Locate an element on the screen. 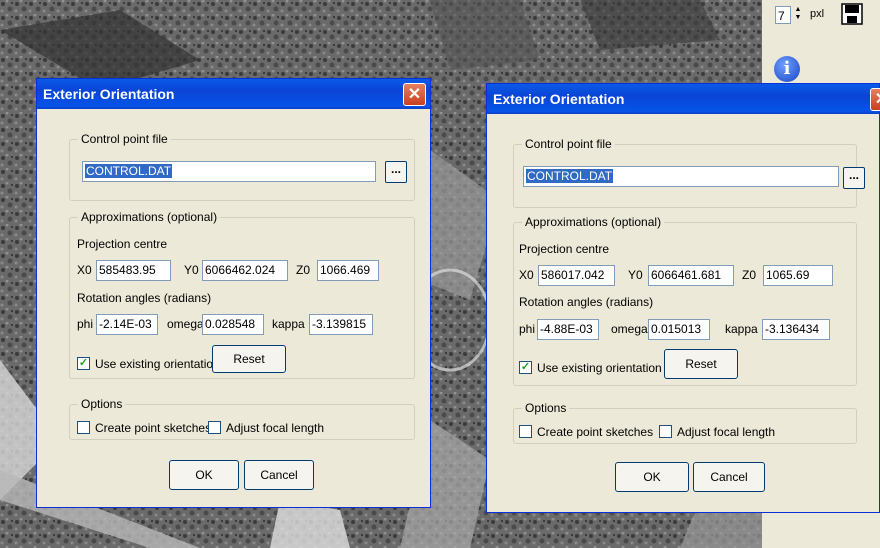 The height and width of the screenshot is (548, 880). omega-input: 0.028548 is located at coordinates (233, 324).